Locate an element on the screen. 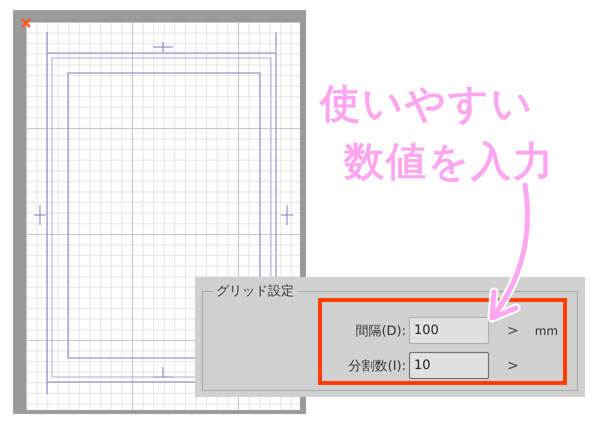  handwritten-note: 数値を入力 is located at coordinates (449, 162).